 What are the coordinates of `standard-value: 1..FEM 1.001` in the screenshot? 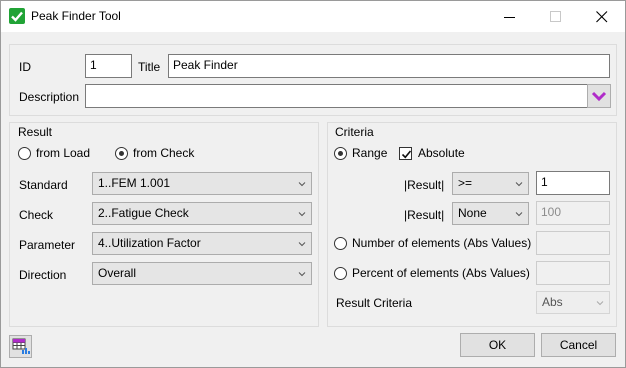 It's located at (134, 183).